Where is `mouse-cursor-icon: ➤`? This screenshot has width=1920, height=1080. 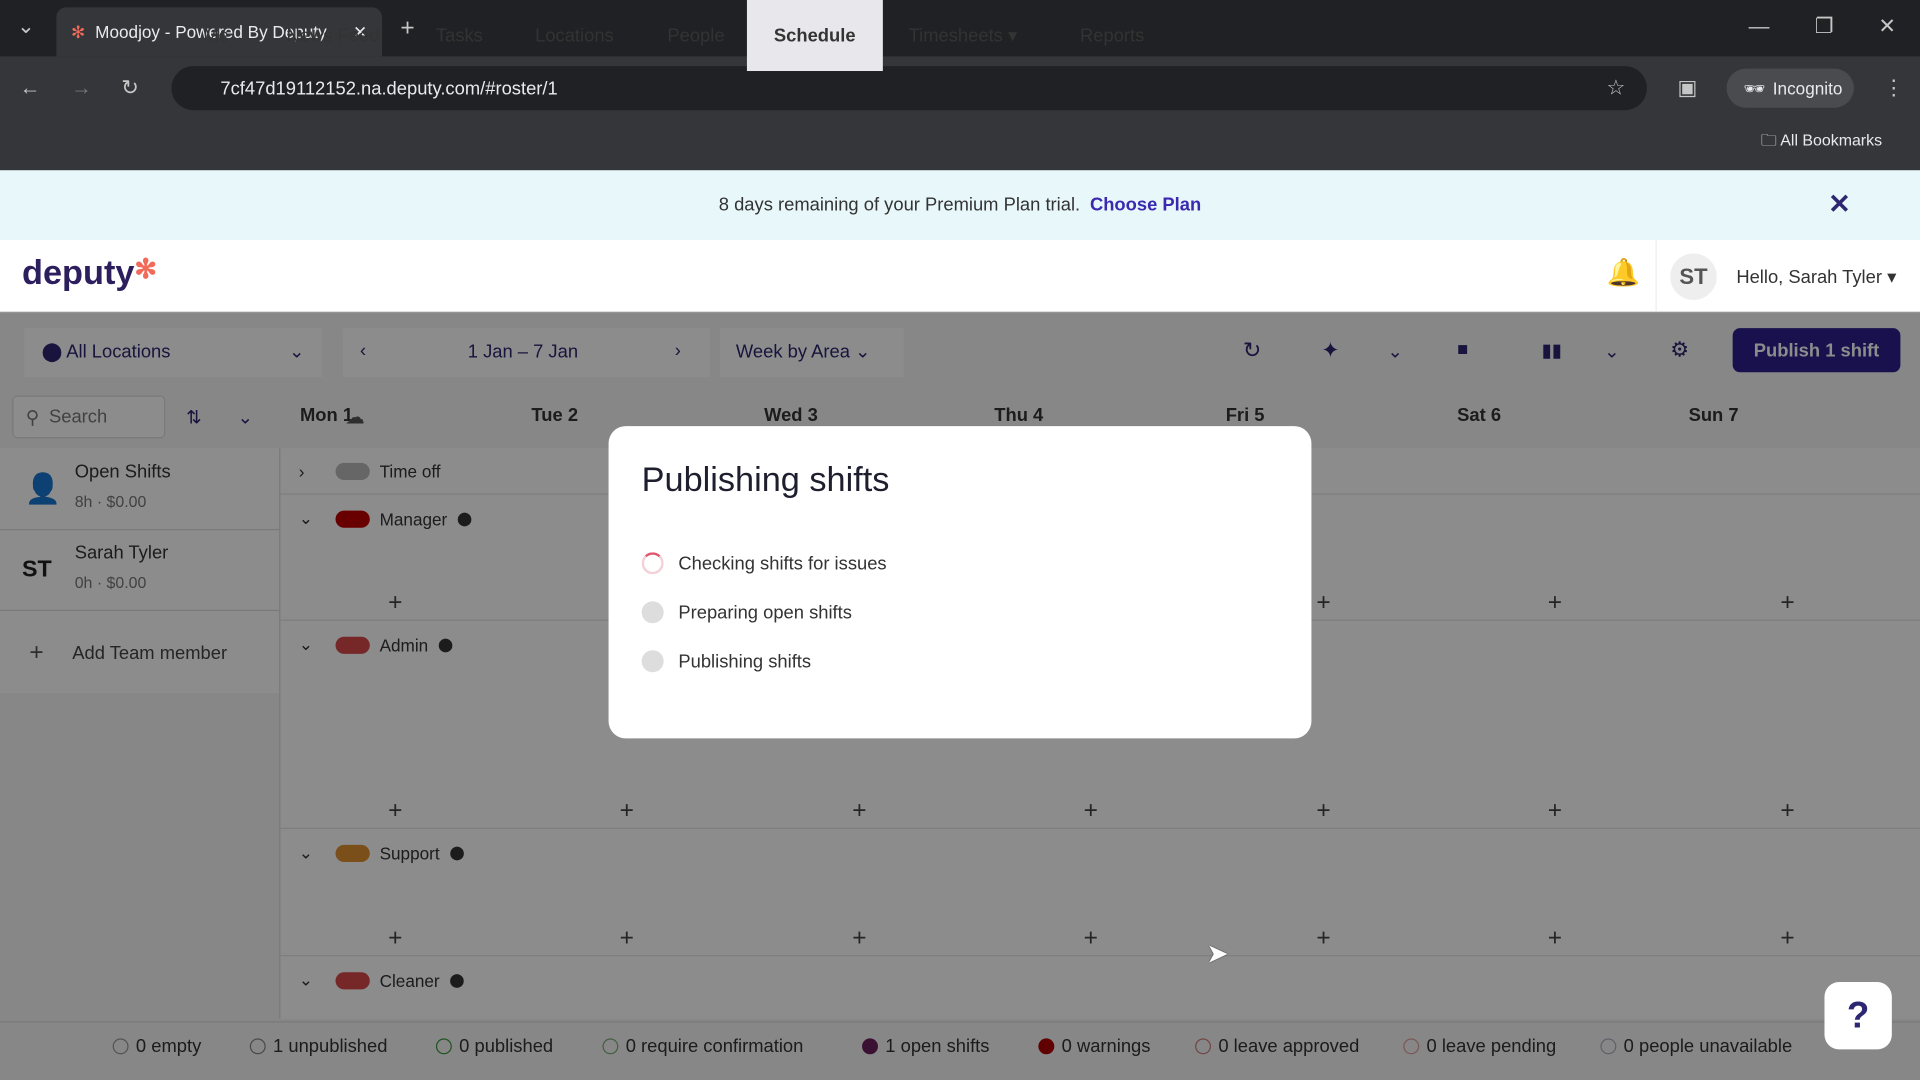
mouse-cursor-icon: ➤ is located at coordinates (1217, 953).